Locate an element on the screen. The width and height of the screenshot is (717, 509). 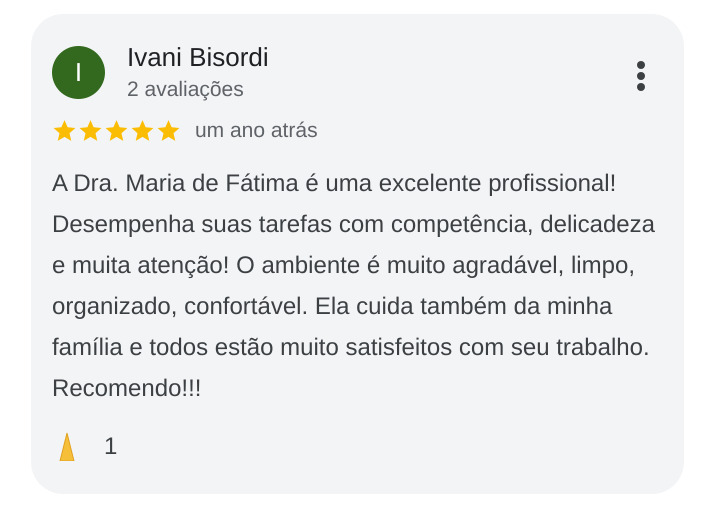
more-options-icon is located at coordinates (641, 76).